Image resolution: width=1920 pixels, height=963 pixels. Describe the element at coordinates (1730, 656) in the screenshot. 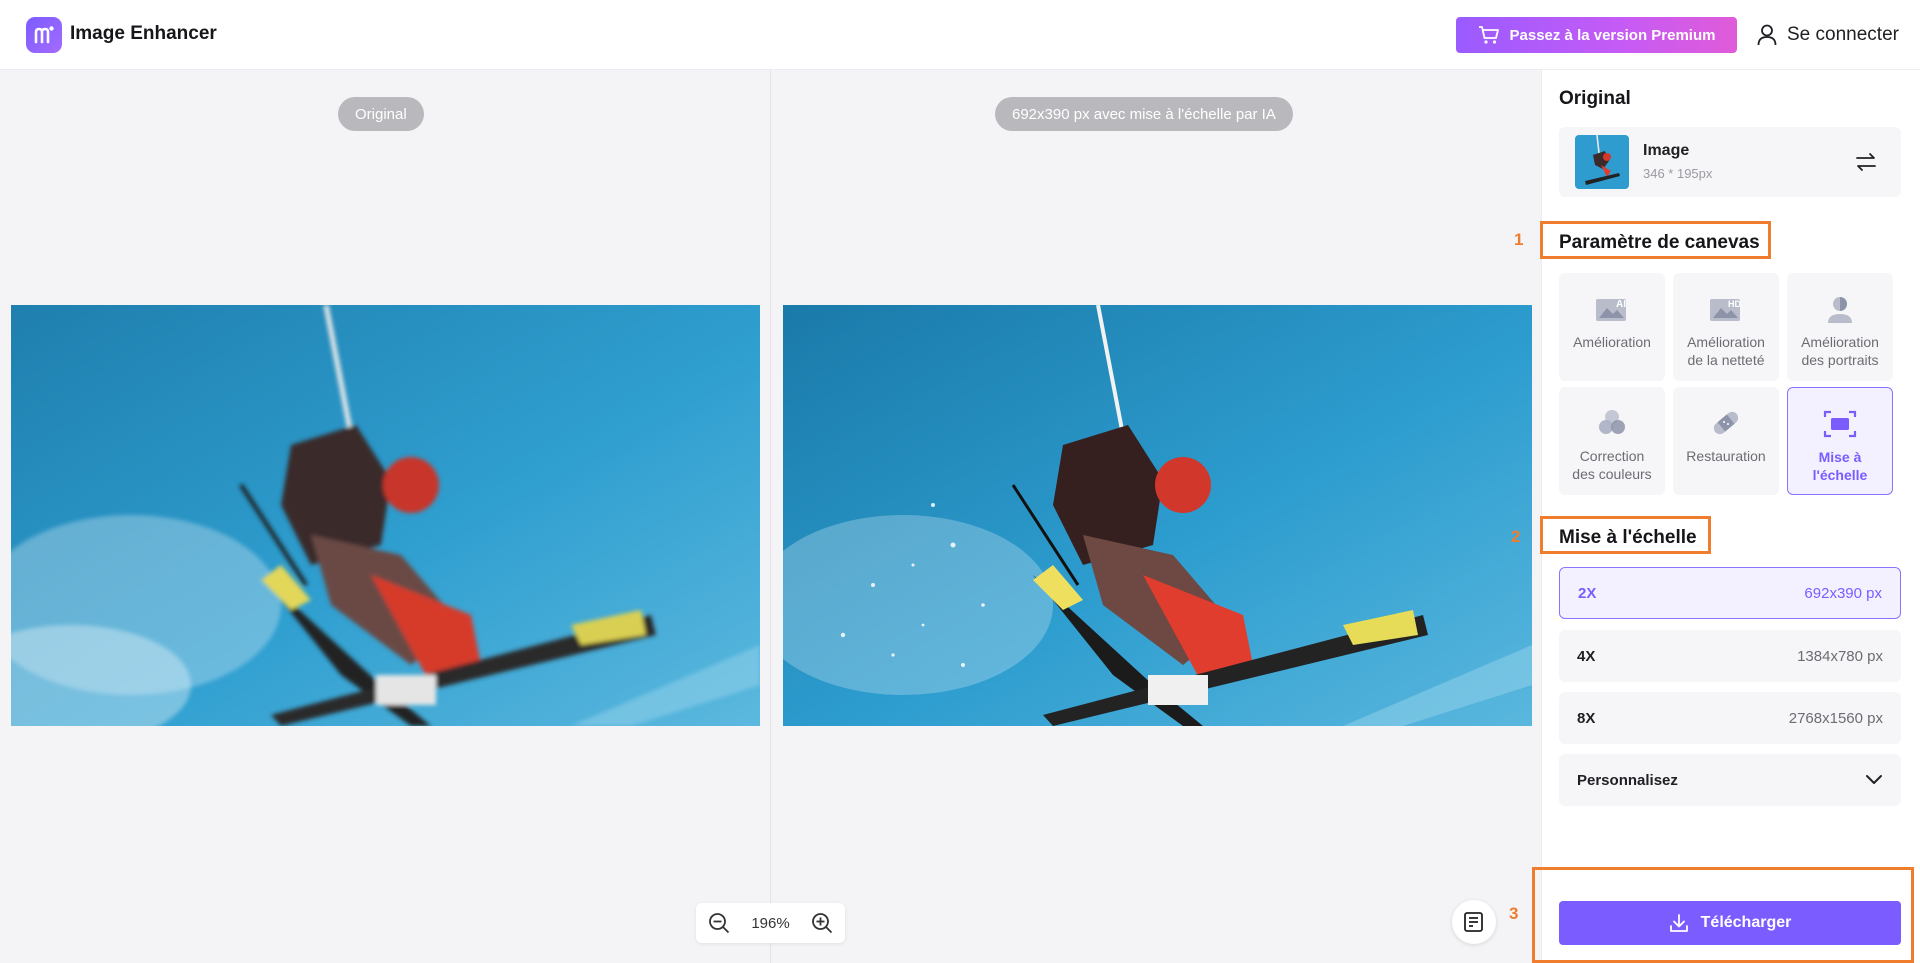

I see `scale-option-4x: 4X 1384x780 px` at that location.